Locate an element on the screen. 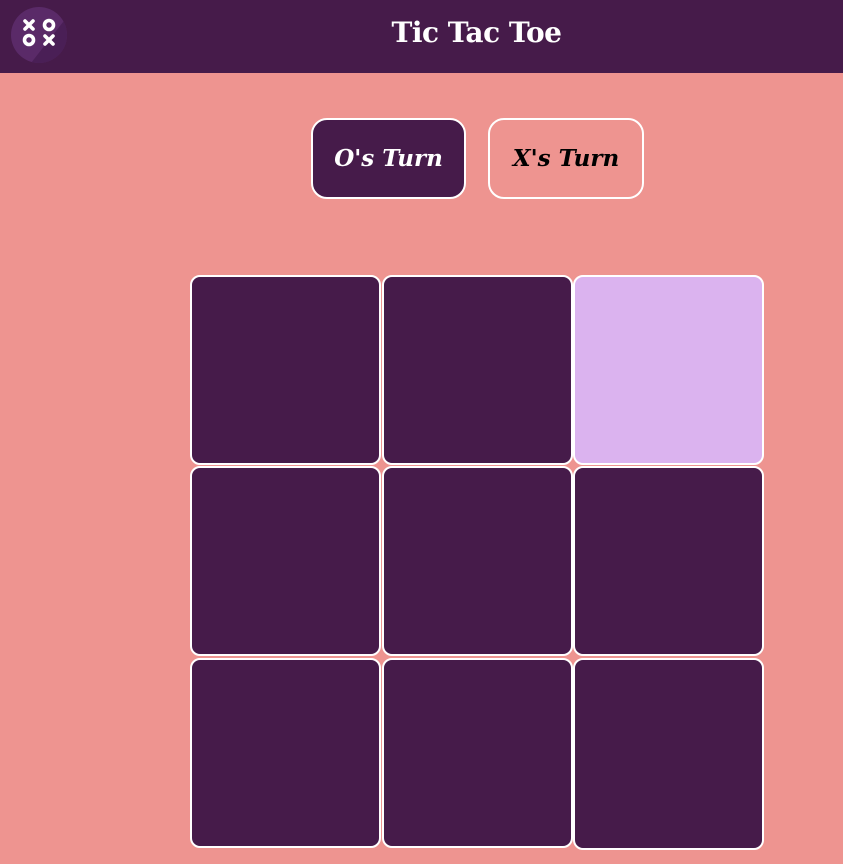 The height and width of the screenshot is (864, 843). header-bar: Tic Tac Toe is located at coordinates (421, 36).